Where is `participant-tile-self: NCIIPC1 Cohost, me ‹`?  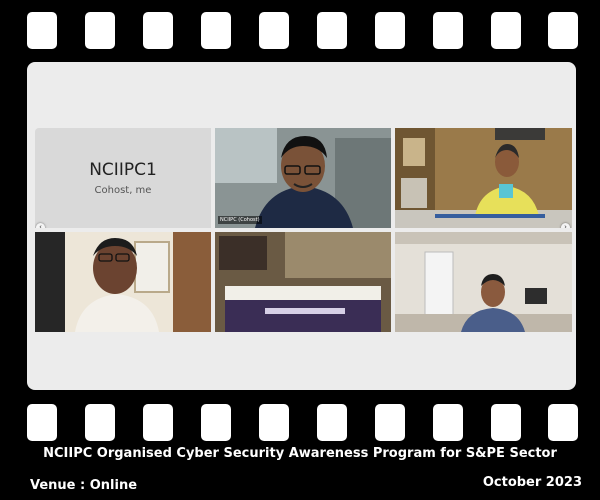
participant-tile-self: NCIIPC1 Cohost, me ‹ is located at coordinates (123, 178).